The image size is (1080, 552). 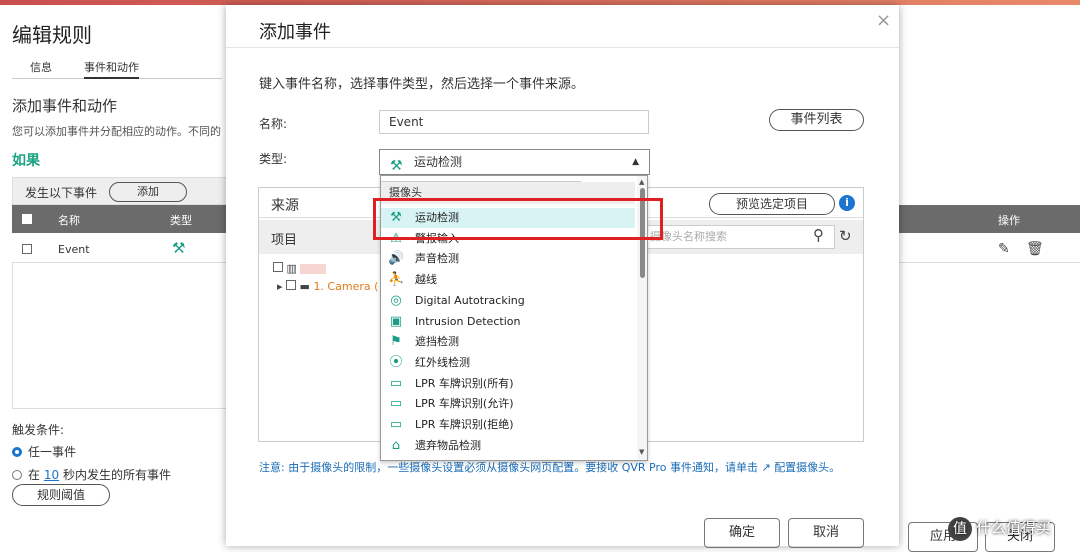 What do you see at coordinates (119, 249) in the screenshot?
I see `table-row: Event ⚒` at bounding box center [119, 249].